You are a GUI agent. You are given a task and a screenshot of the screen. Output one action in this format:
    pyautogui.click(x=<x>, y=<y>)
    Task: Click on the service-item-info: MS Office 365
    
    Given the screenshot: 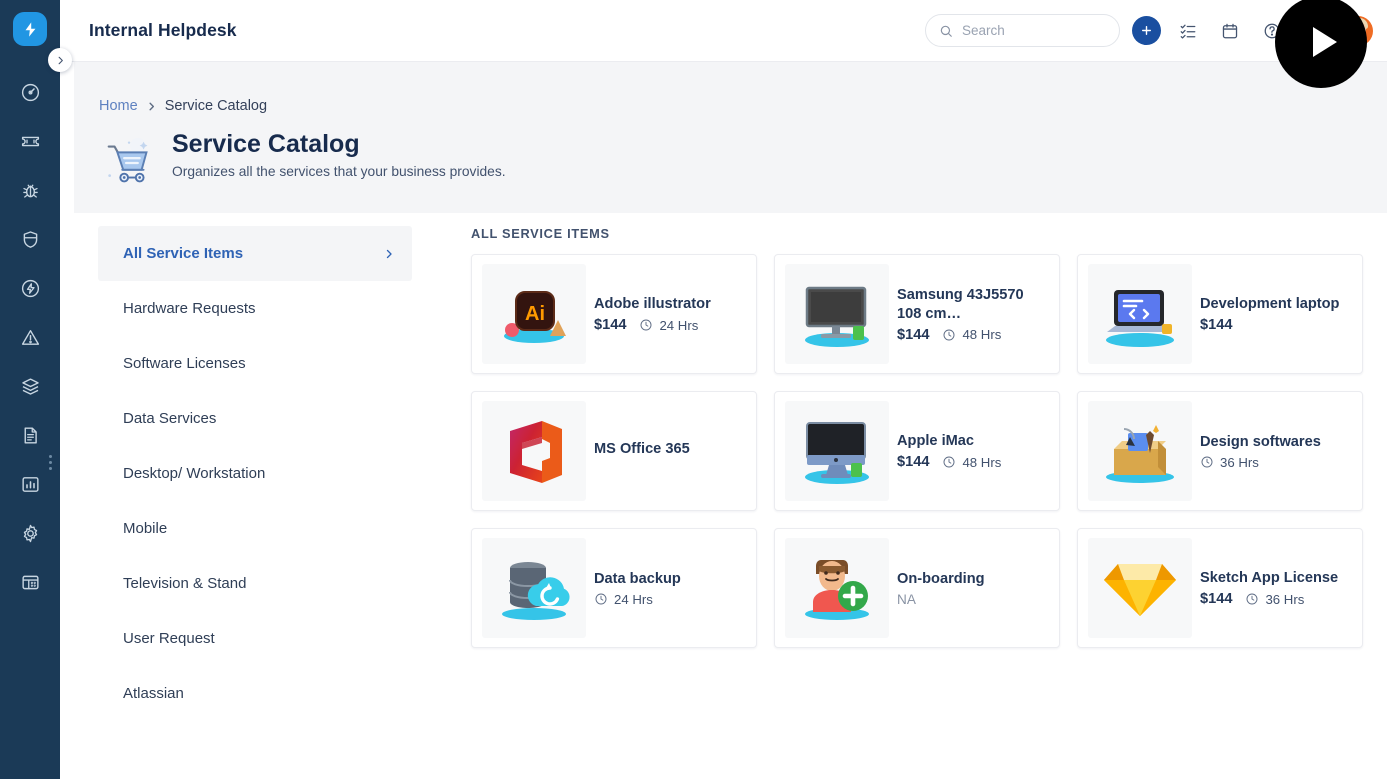 What is the action you would take?
    pyautogui.click(x=670, y=451)
    